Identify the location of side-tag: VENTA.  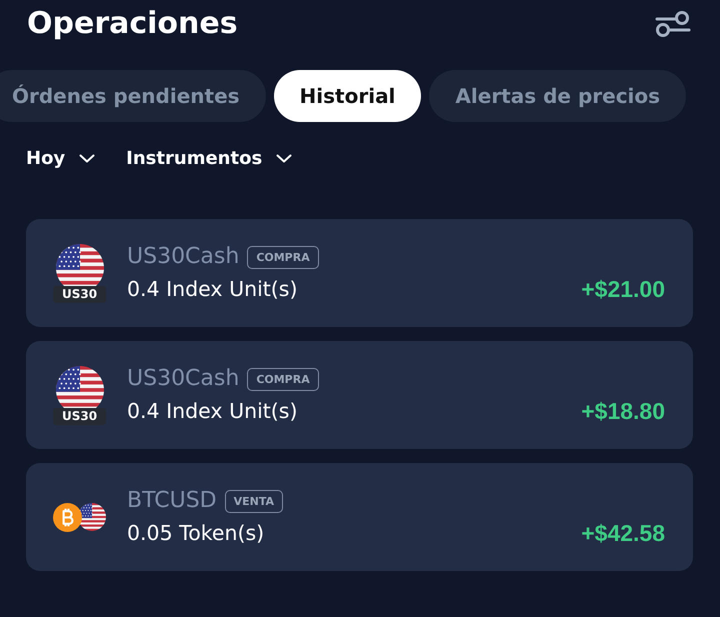
(254, 501).